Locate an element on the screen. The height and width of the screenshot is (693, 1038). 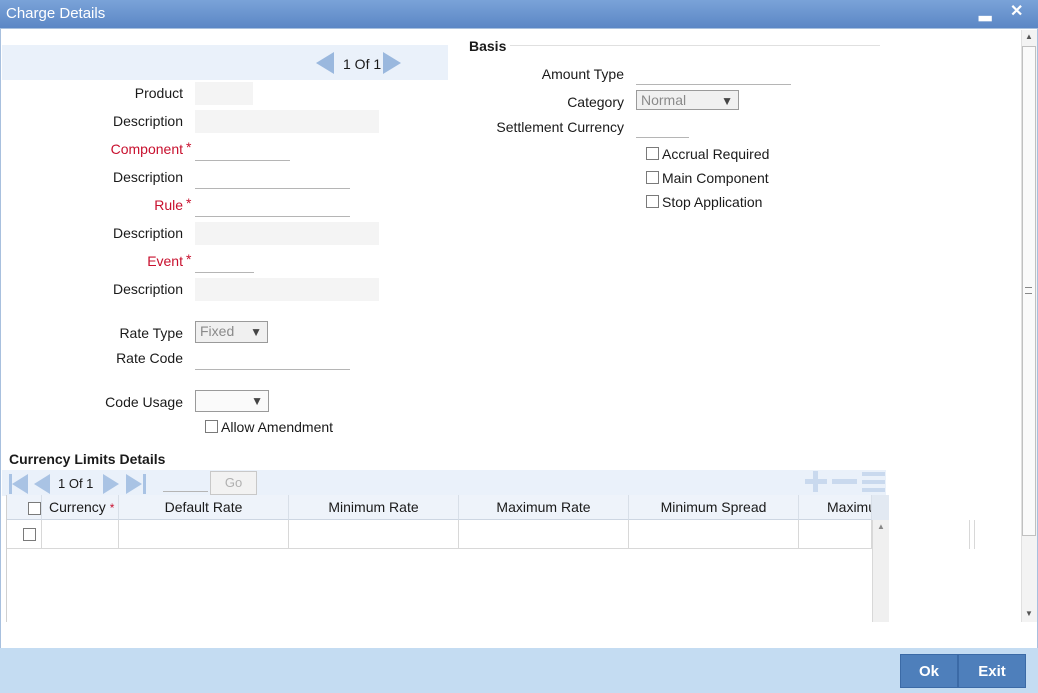
product-description-field is located at coordinates (287, 121).